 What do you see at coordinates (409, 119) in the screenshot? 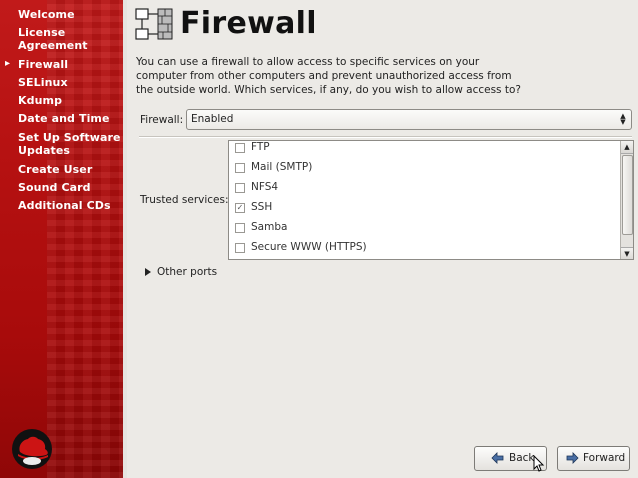
I see `firewall-select: Enabled ▲ ▼` at bounding box center [409, 119].